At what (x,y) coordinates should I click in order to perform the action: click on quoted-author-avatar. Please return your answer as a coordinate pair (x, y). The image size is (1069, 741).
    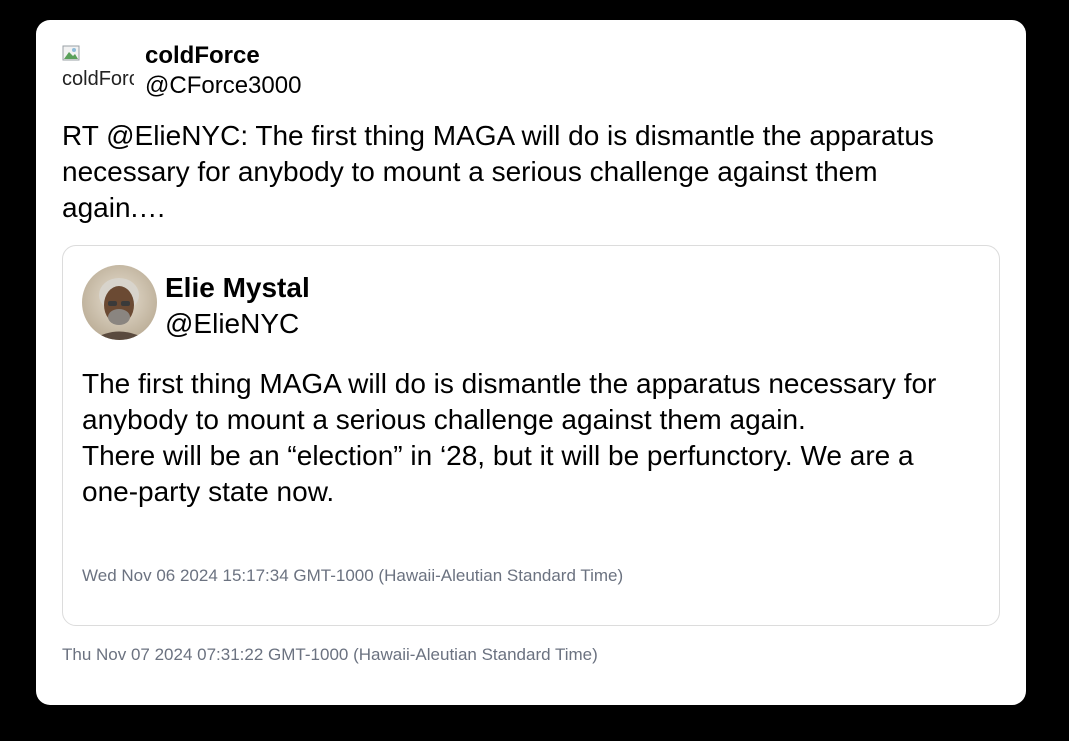
    Looking at the image, I should click on (119, 302).